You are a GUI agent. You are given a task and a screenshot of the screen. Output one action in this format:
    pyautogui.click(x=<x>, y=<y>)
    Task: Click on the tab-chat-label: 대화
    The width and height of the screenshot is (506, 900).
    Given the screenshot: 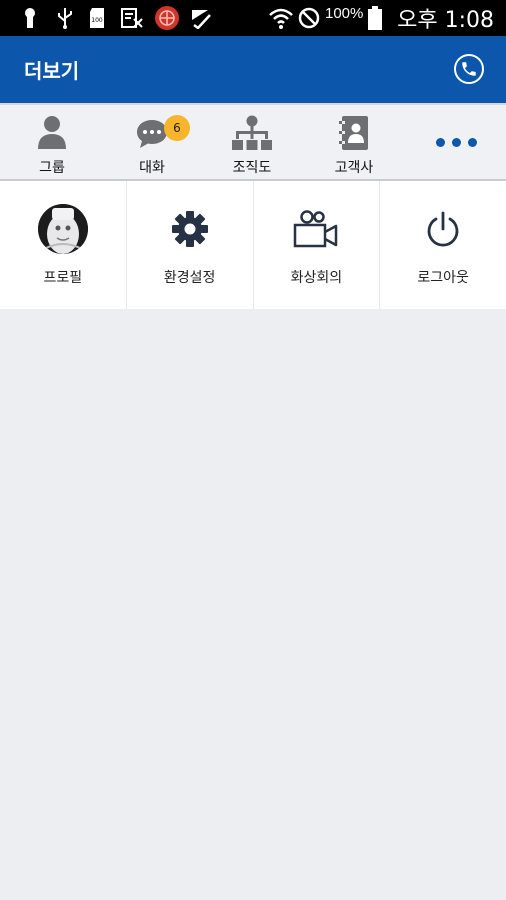 What is the action you would take?
    pyautogui.click(x=152, y=168)
    